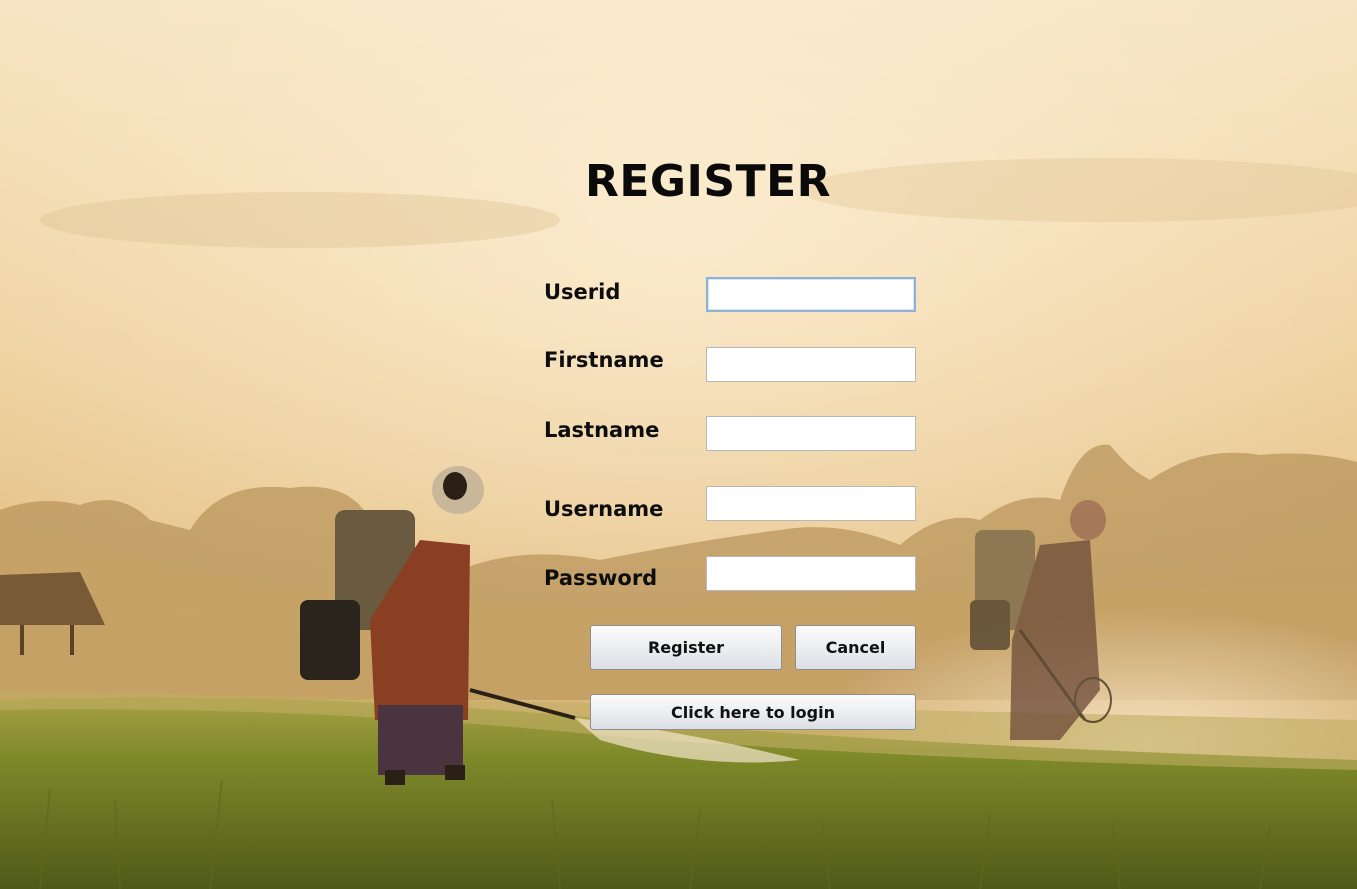 The image size is (1357, 889). I want to click on lastname-field, so click(811, 433).